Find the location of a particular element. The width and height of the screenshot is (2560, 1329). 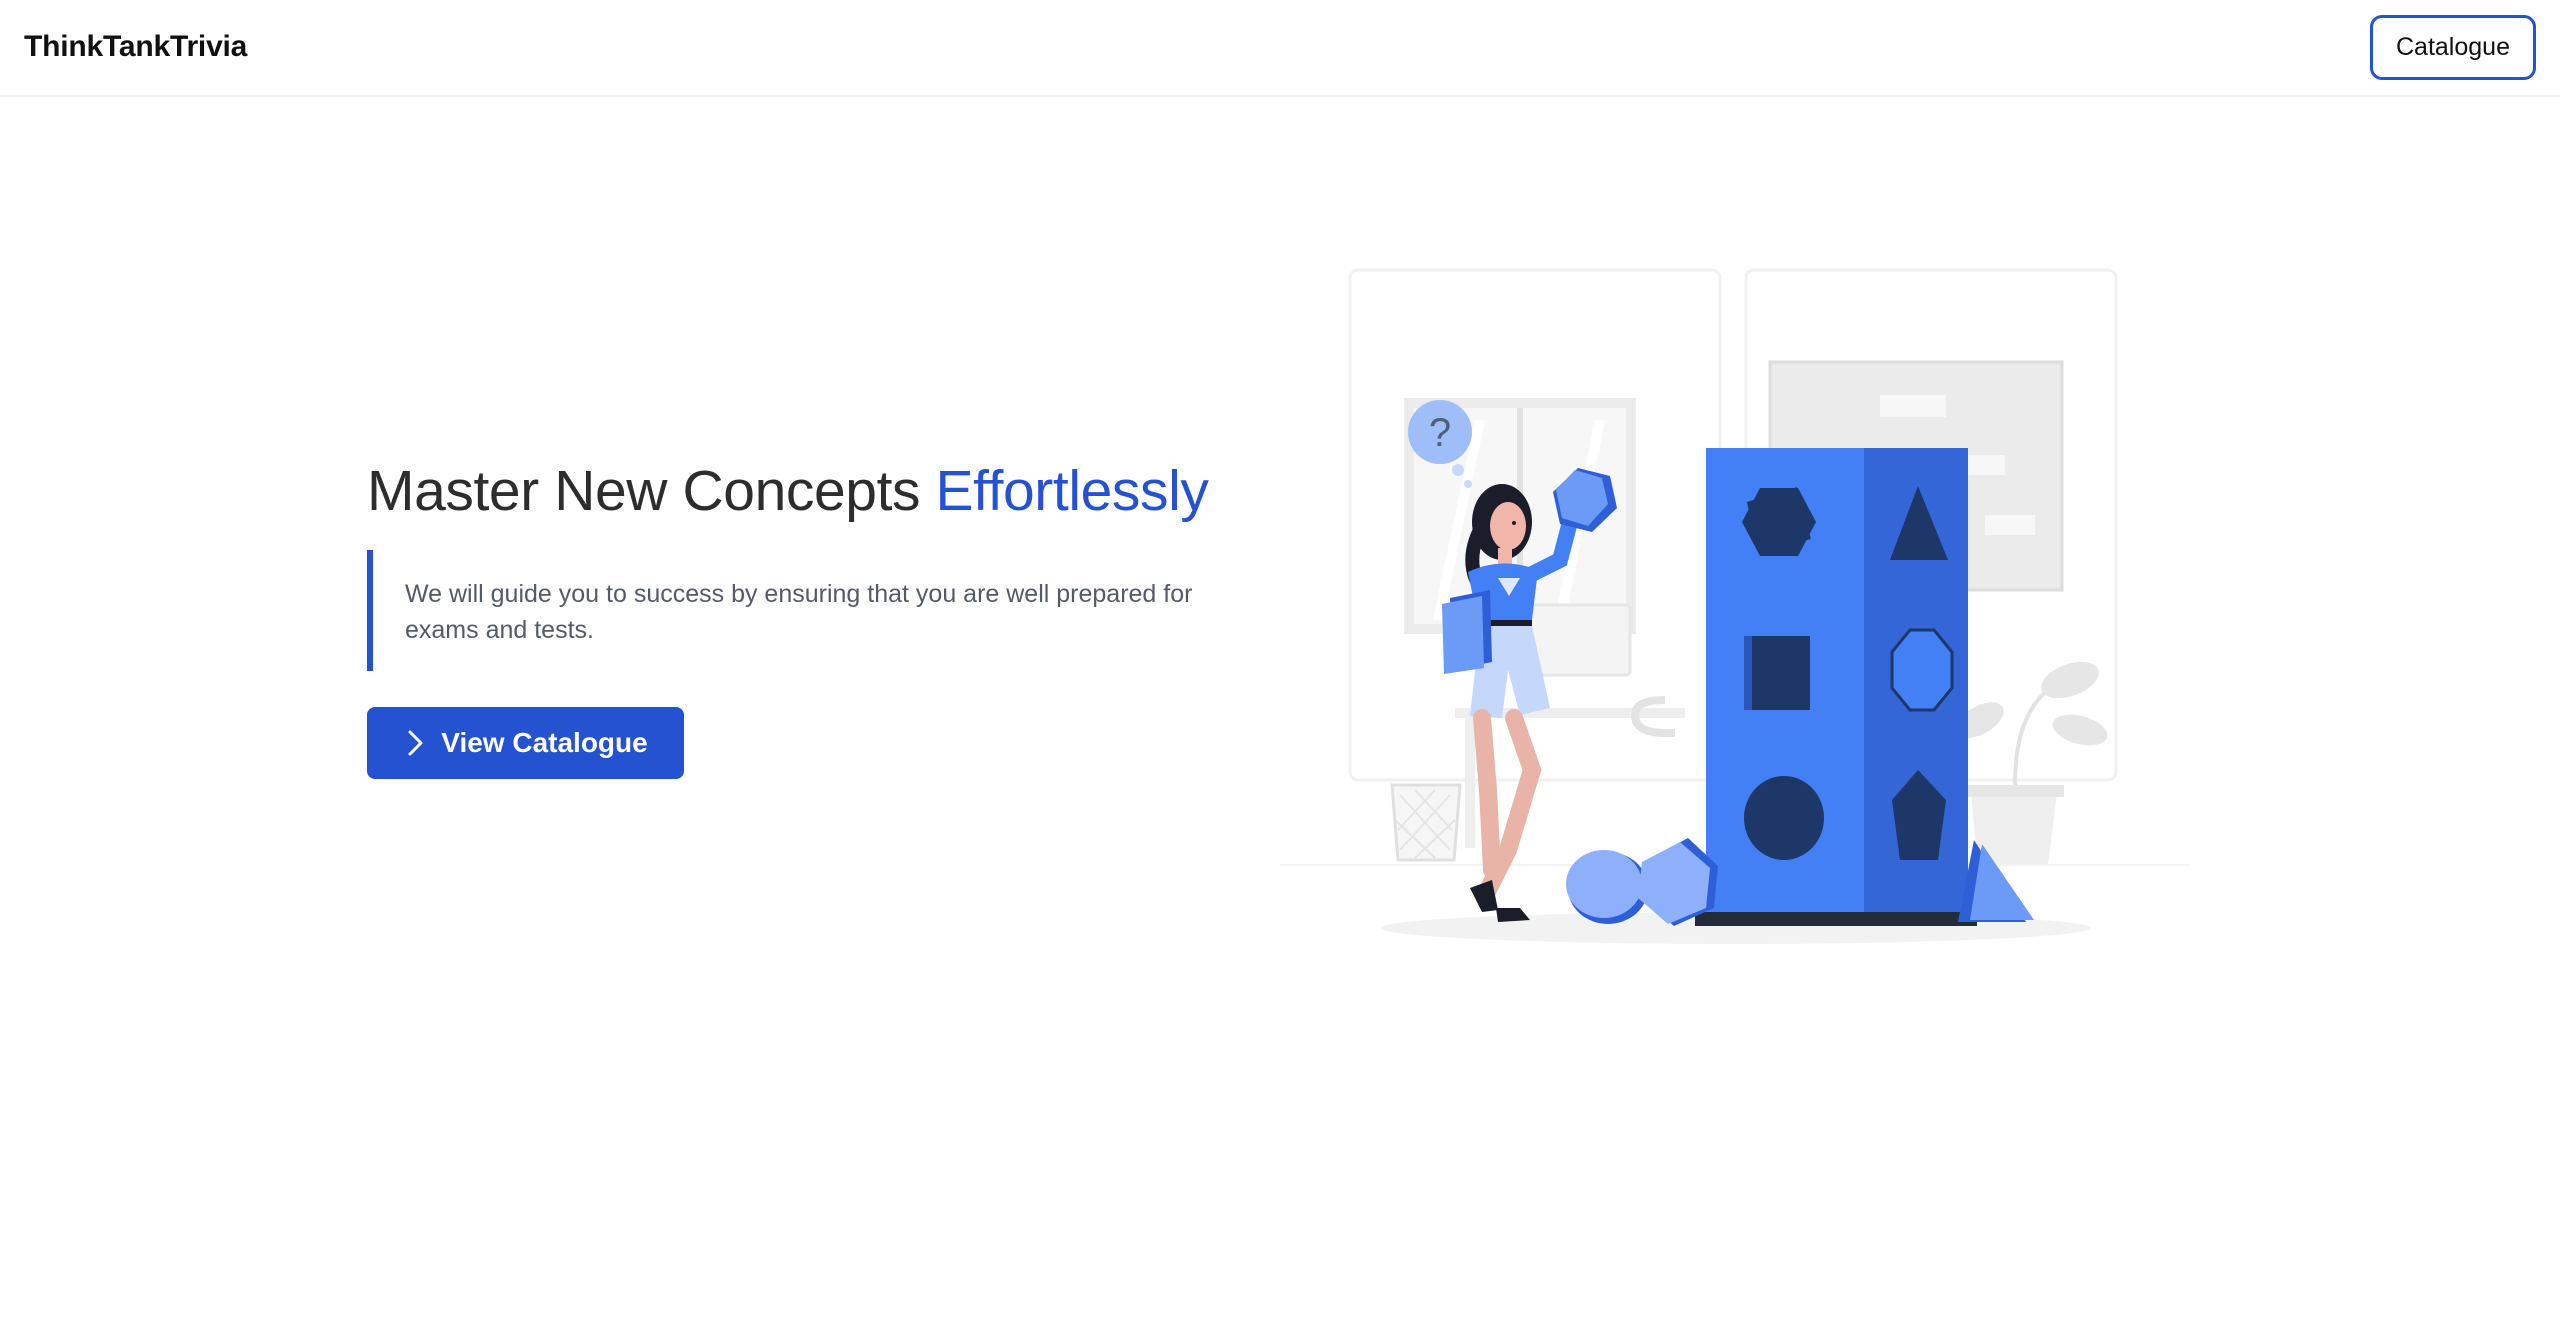

hero-title: Master New Concepts Effortlessly is located at coordinates (788, 491).